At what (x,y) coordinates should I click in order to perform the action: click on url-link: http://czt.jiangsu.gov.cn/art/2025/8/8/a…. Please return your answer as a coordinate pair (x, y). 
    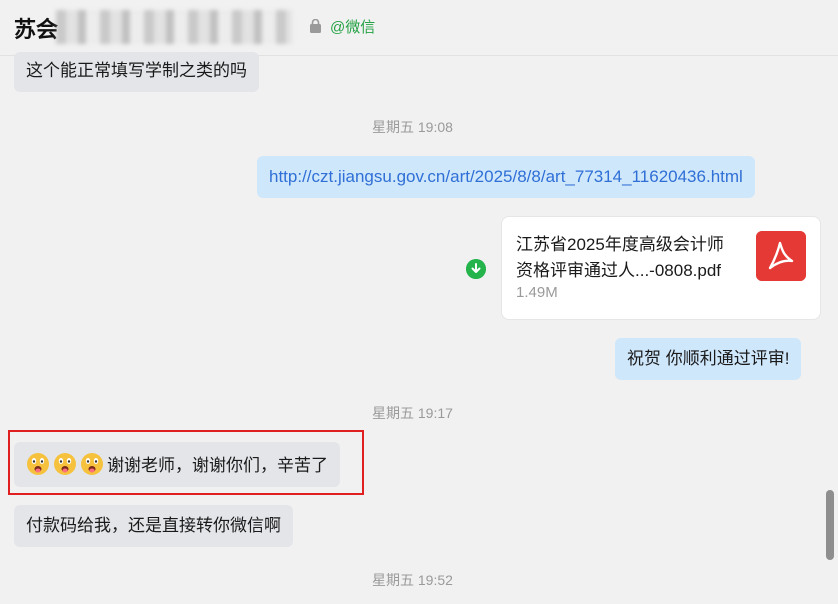
    Looking at the image, I should click on (506, 176).